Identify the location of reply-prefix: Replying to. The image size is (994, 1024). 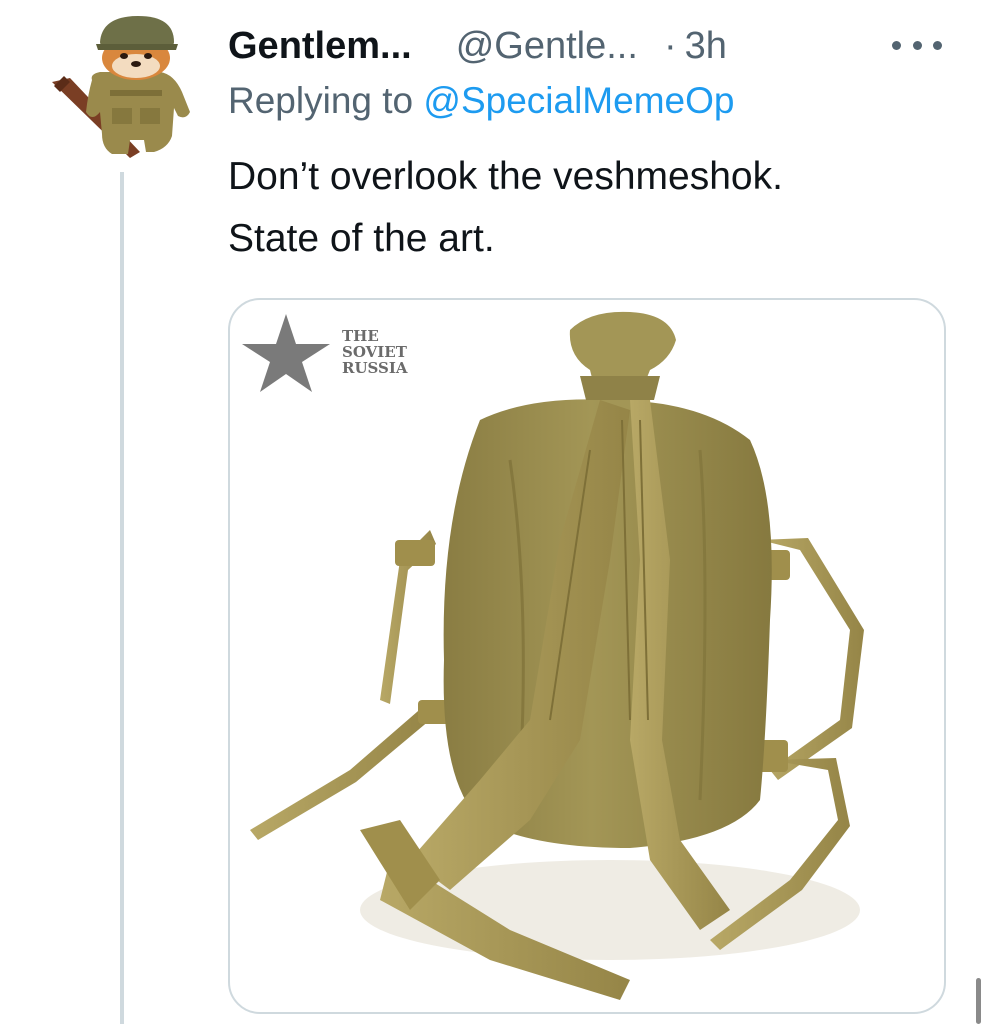
(321, 100).